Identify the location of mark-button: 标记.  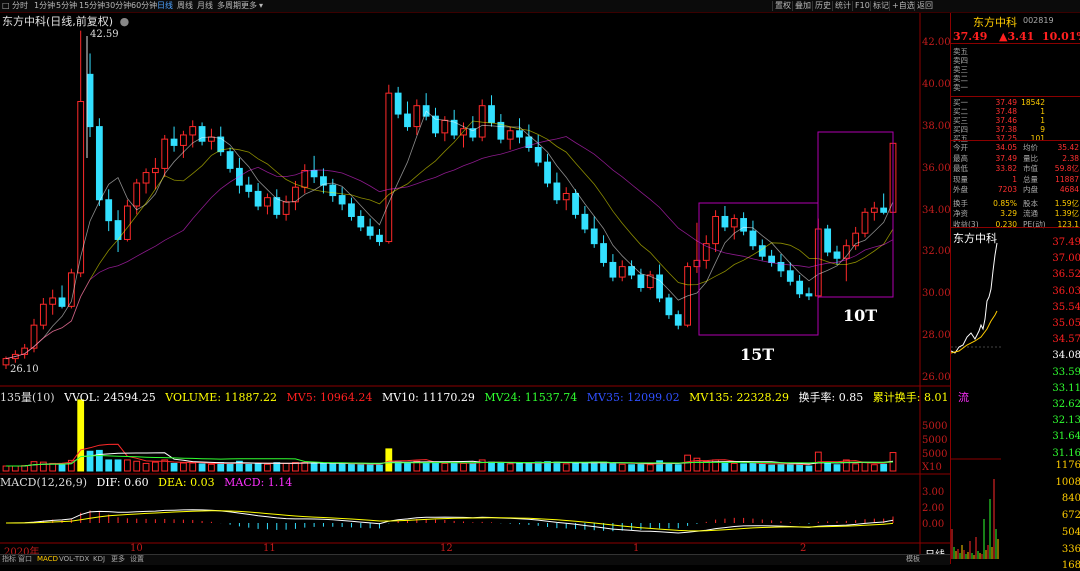
(880, 6).